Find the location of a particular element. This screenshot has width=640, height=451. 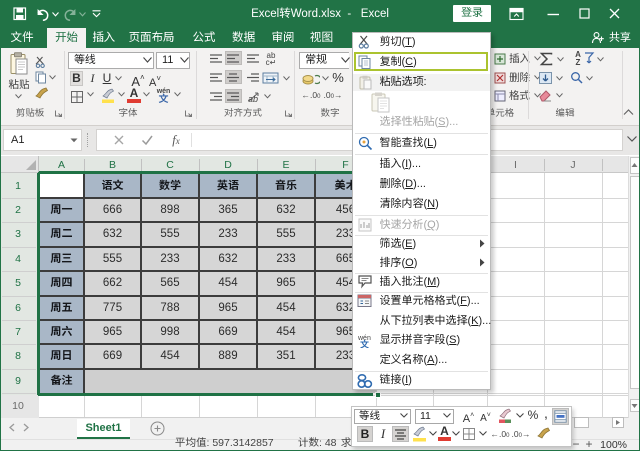

svg-text: 文 is located at coordinates (365, 343).